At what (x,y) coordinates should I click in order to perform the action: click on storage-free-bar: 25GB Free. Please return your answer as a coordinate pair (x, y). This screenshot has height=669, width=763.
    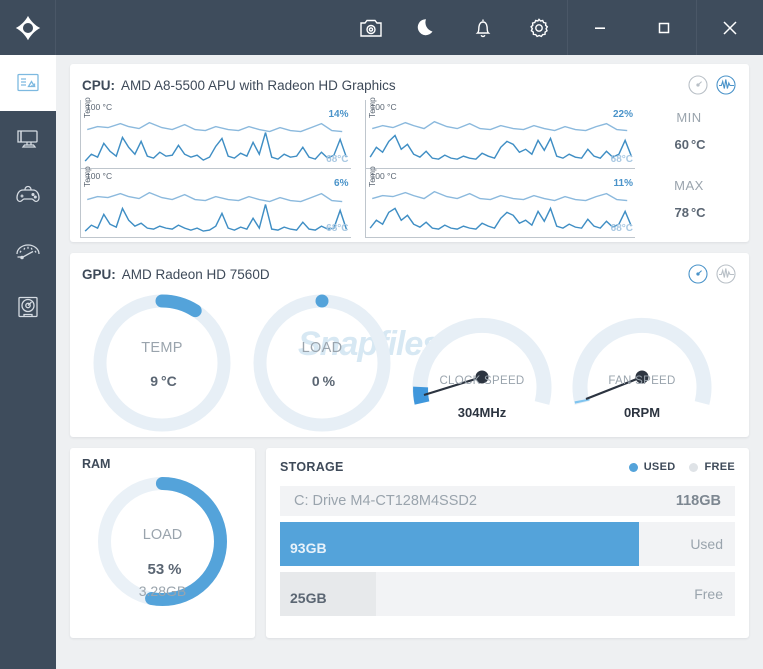
    Looking at the image, I should click on (507, 594).